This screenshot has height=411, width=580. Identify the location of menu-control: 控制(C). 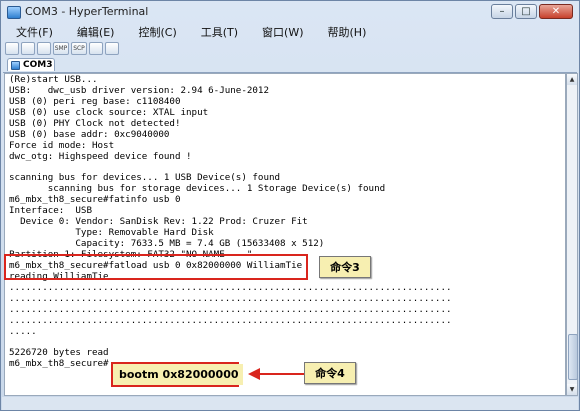
(157, 31).